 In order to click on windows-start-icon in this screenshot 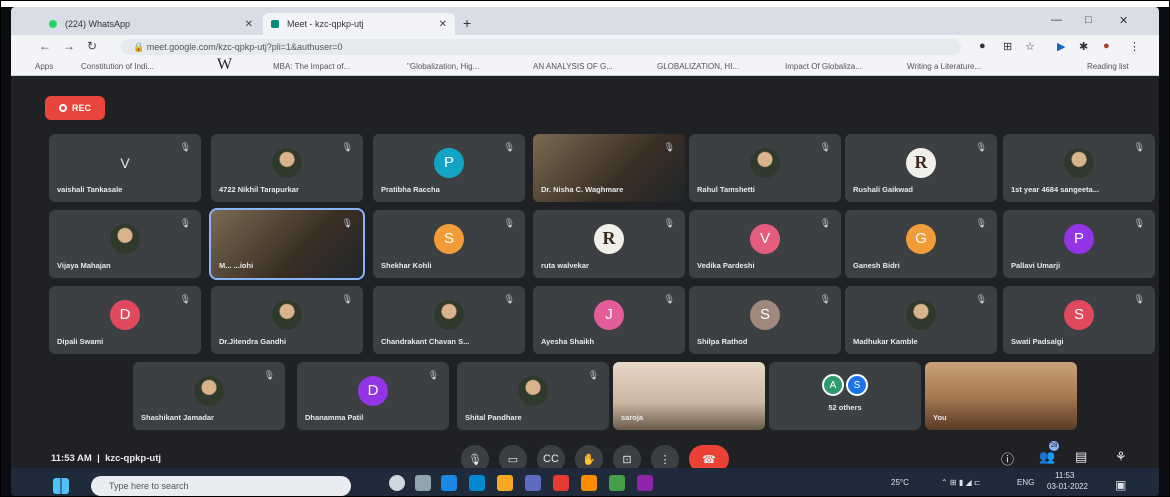, I will do `click(61, 486)`.